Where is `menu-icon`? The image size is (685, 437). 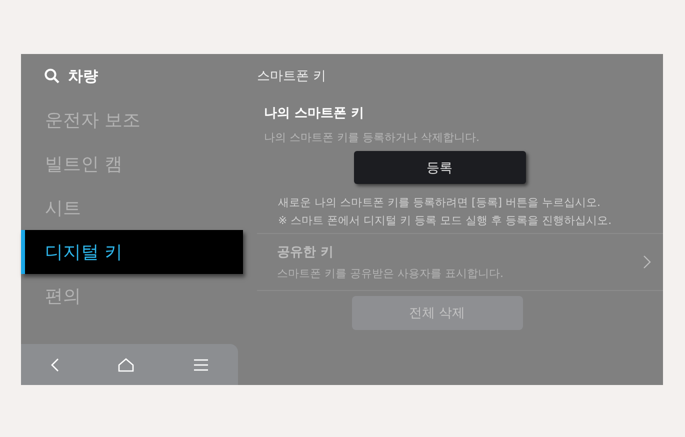 menu-icon is located at coordinates (200, 365).